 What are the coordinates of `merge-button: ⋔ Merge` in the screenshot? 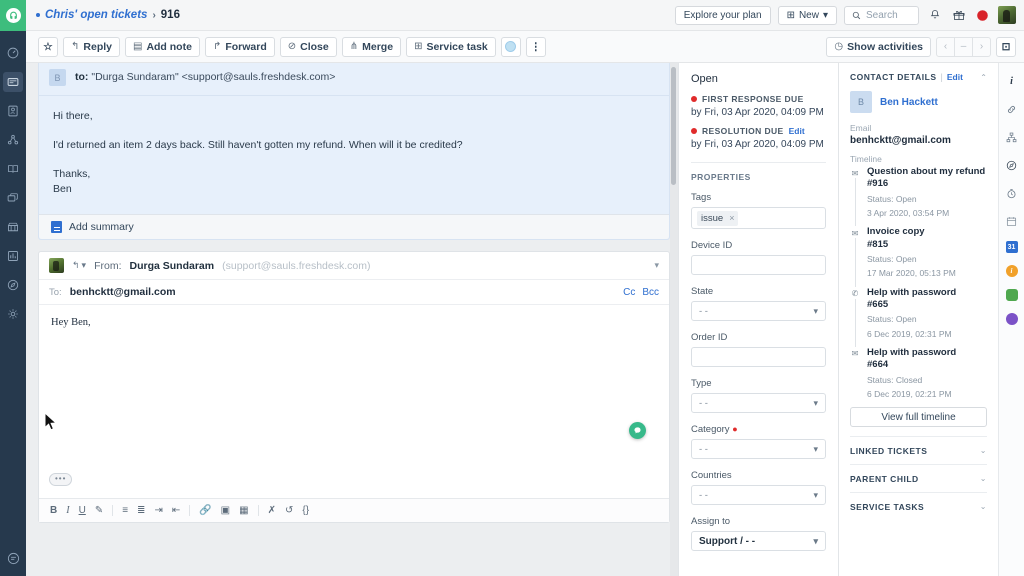 It's located at (371, 46).